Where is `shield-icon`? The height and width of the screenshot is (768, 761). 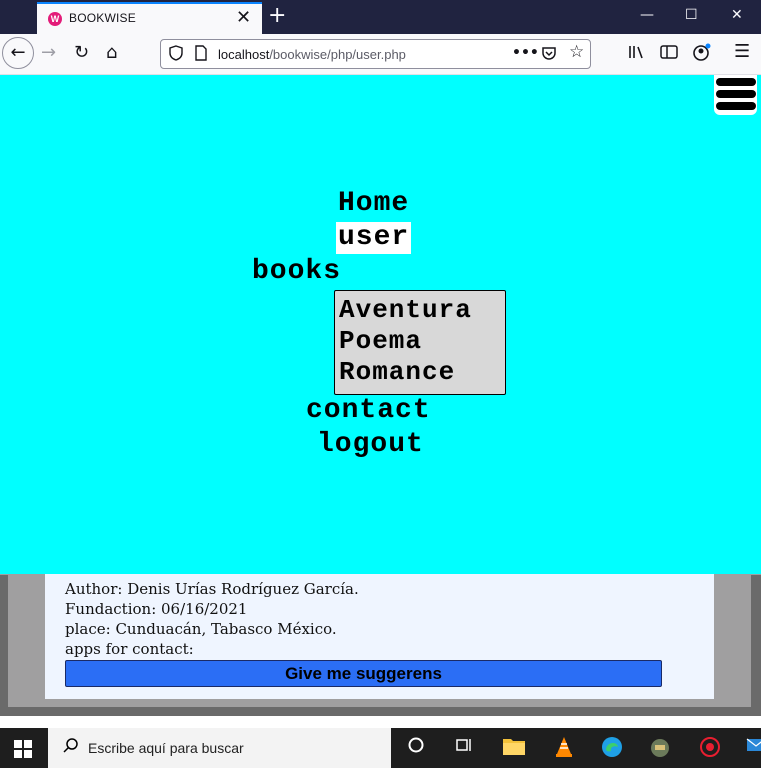 shield-icon is located at coordinates (176, 55).